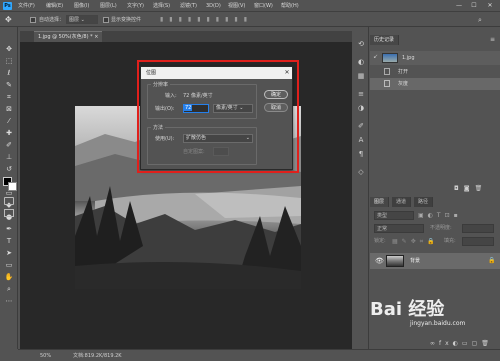  I want to click on pen-tool-icon: ✒, so click(9, 229).